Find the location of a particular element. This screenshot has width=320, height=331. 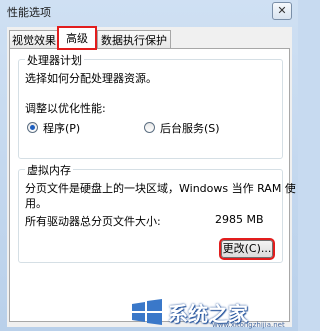

title-bar: 性能选项 ✕ is located at coordinates (149, 12).